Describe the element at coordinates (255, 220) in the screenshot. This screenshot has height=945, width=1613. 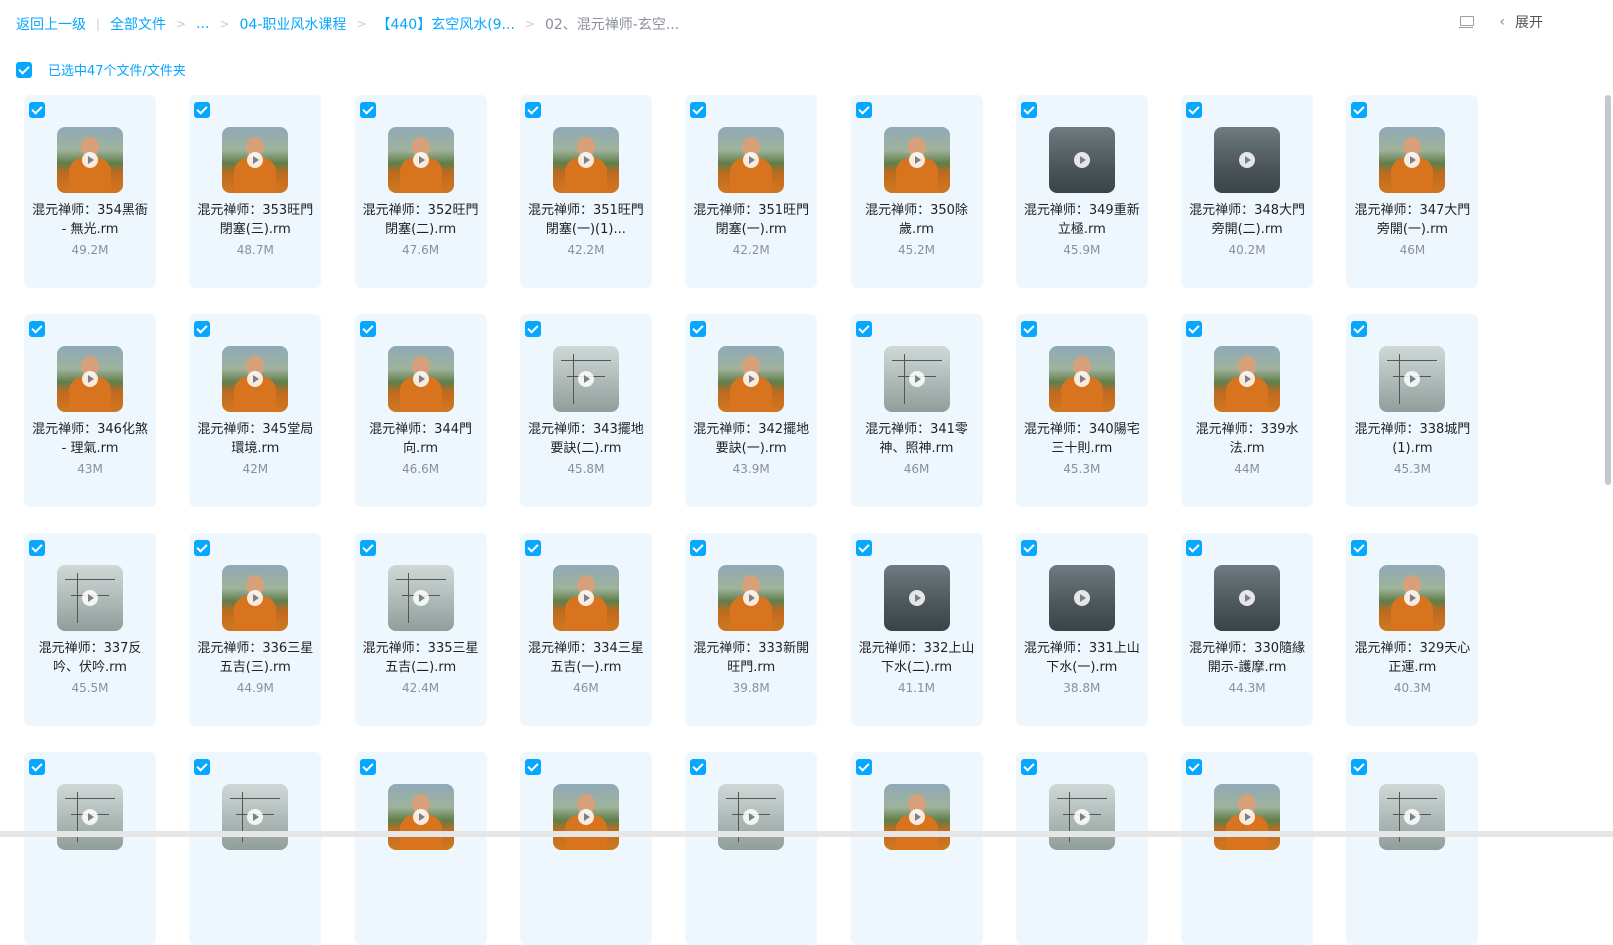
I see `file-name: 混元禅师：353旺門閉塞(三).rm` at that location.